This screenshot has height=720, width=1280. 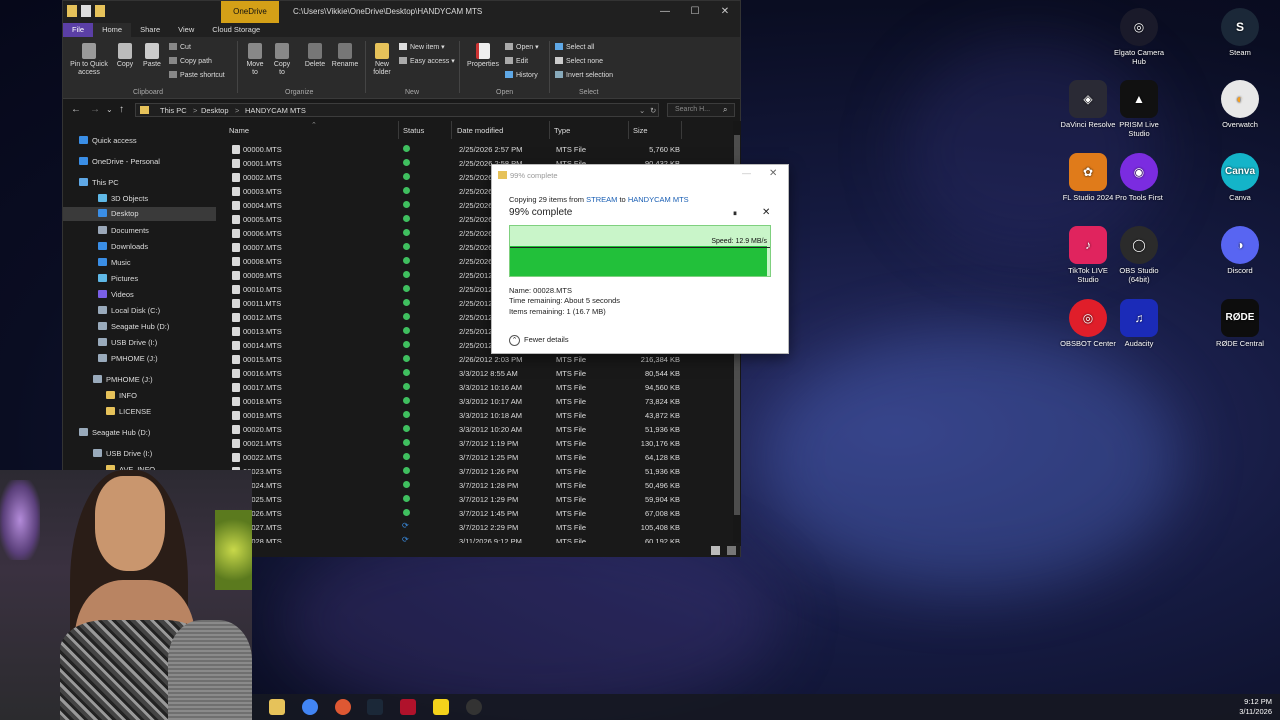 I want to click on file-explorer-icon, so click(x=277, y=707).